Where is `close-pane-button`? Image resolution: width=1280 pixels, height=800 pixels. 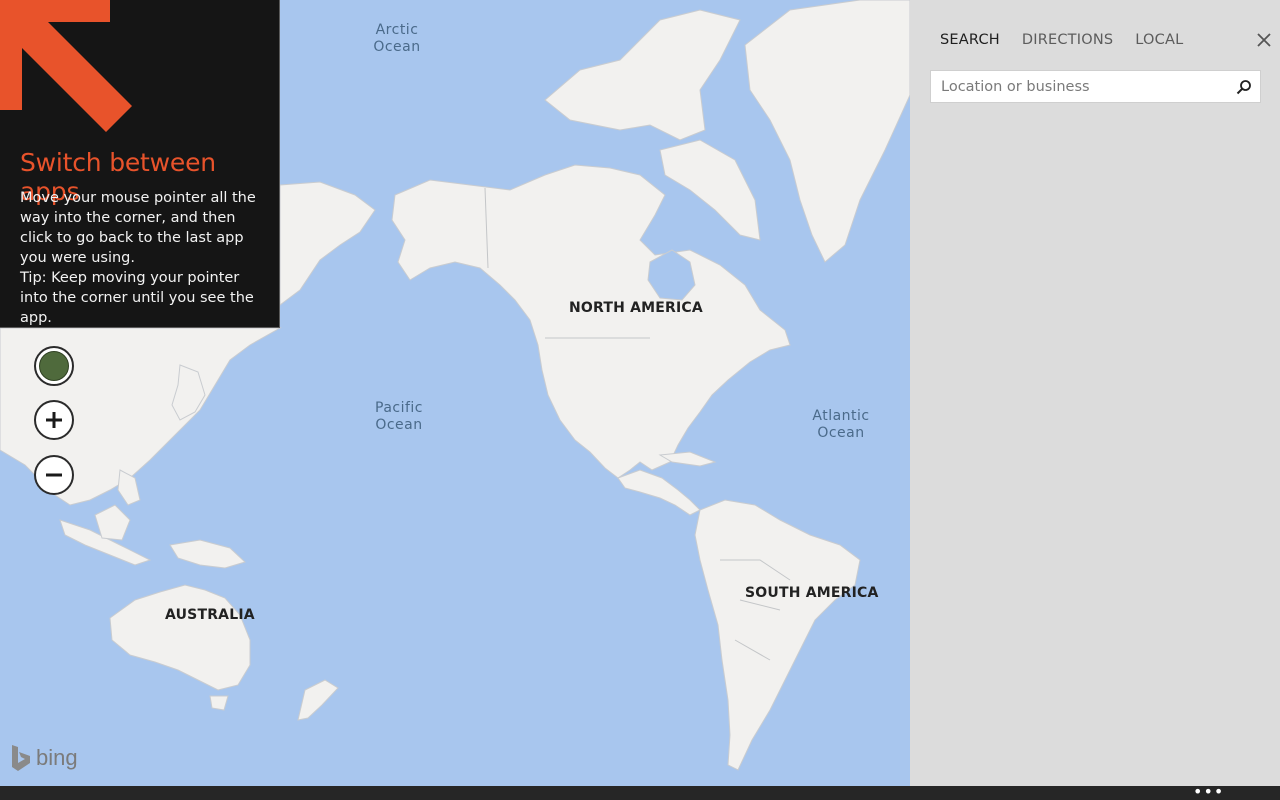 close-pane-button is located at coordinates (1264, 40).